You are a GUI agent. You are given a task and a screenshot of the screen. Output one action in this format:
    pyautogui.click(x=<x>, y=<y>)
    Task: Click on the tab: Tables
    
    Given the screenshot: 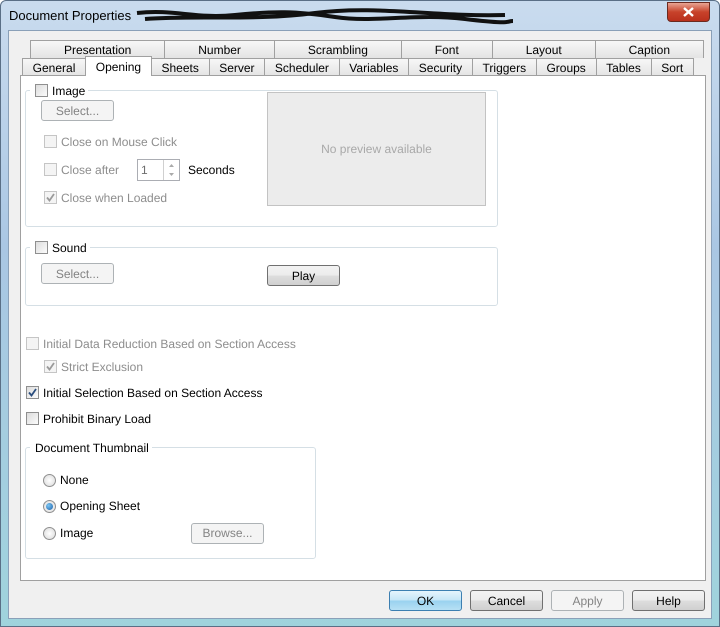 What is the action you would take?
    pyautogui.click(x=624, y=67)
    